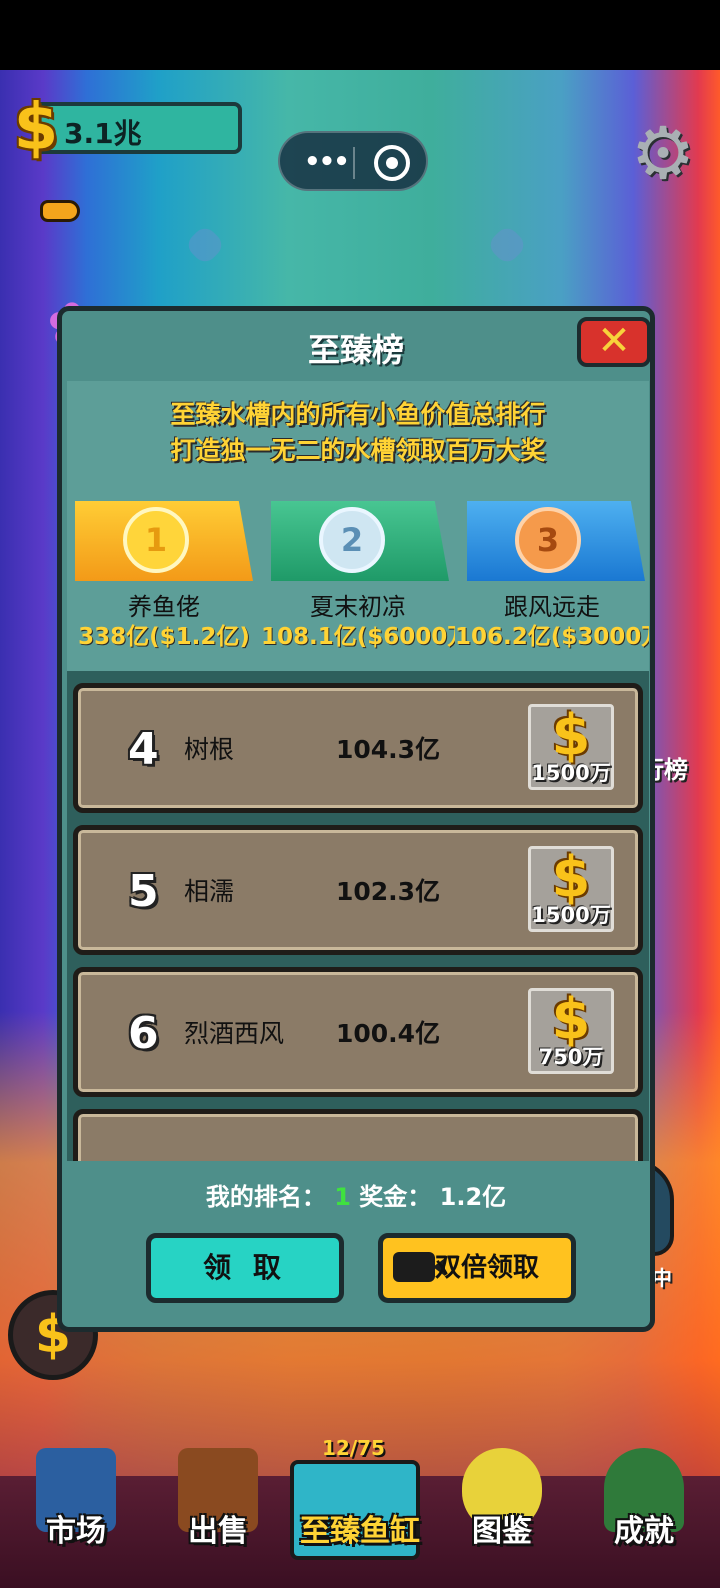 The width and height of the screenshot is (720, 1588). Describe the element at coordinates (36, 128) in the screenshot. I see `dollar-icon: $` at that location.